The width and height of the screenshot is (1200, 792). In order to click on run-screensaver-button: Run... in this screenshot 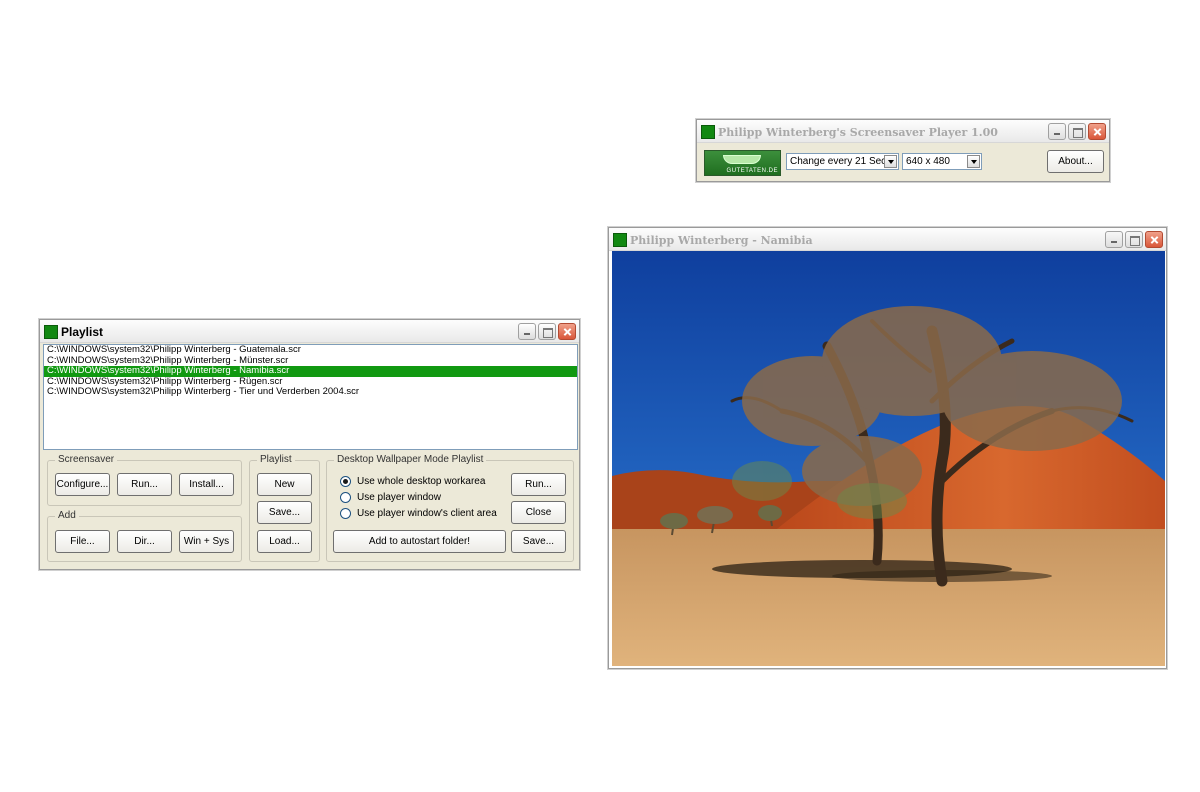, I will do `click(144, 484)`.